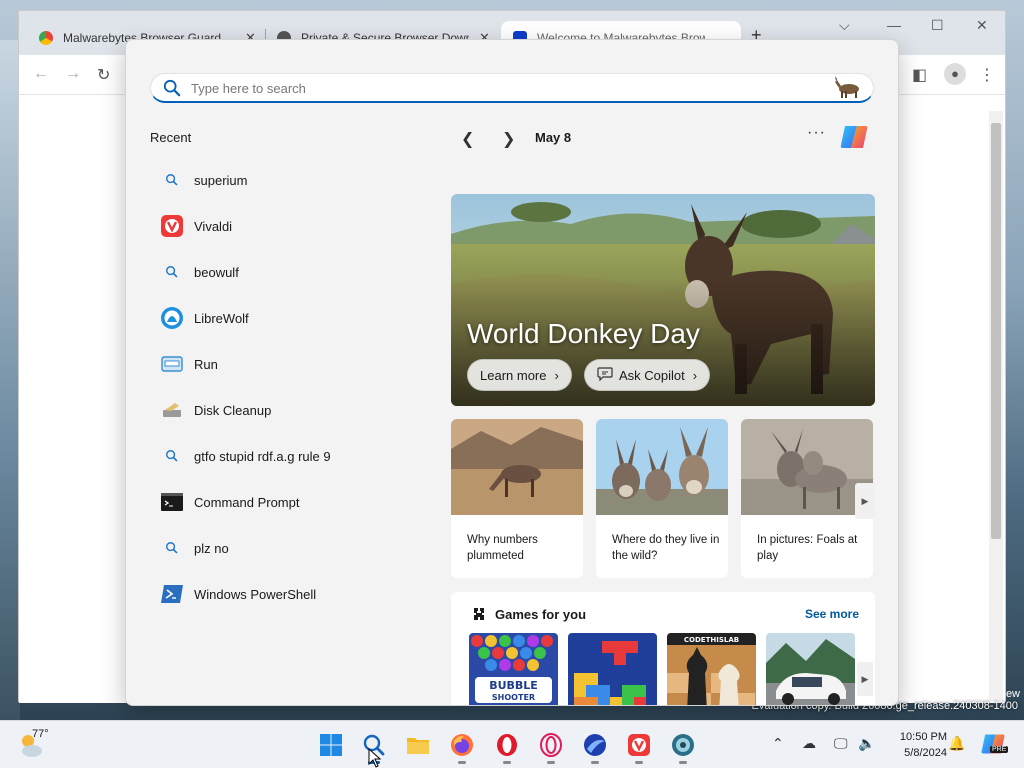 The width and height of the screenshot is (1024, 768). Describe the element at coordinates (517, 498) in the screenshot. I see `news-card-1: Why numbers plummeted` at that location.